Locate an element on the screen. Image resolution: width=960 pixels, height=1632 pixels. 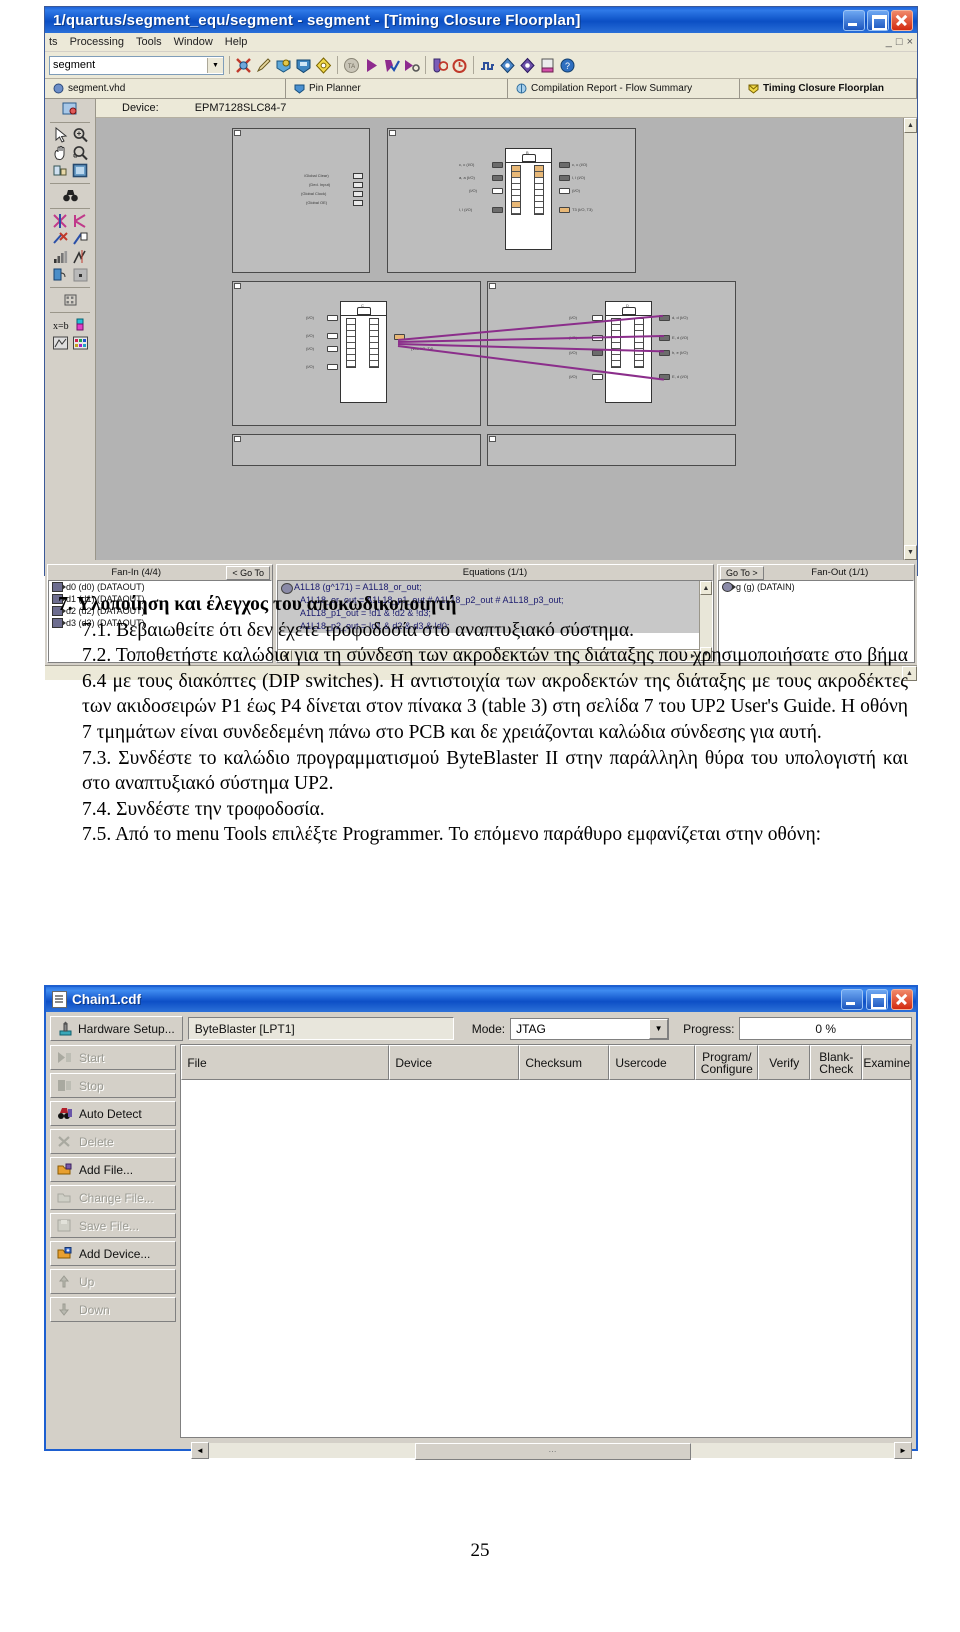
floorplan-vertical-scrollbar: ▲ ▼ is located at coordinates (910, 339).